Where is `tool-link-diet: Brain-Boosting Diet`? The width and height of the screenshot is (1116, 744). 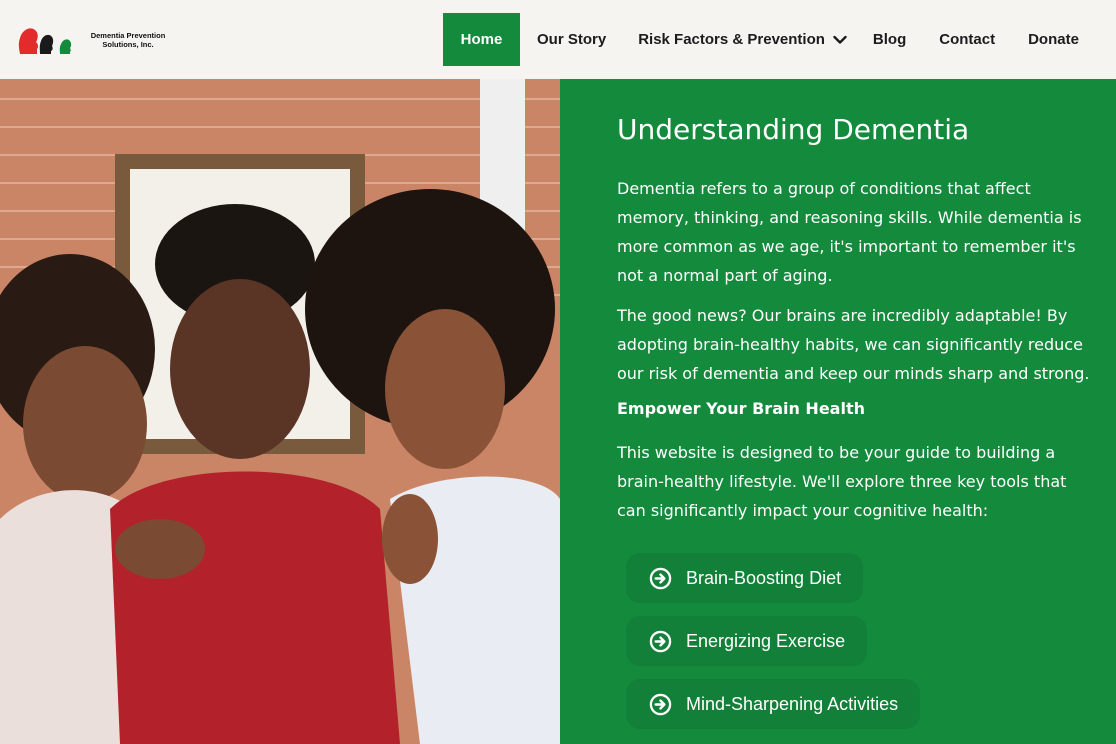 tool-link-diet: Brain-Boosting Diet is located at coordinates (745, 578).